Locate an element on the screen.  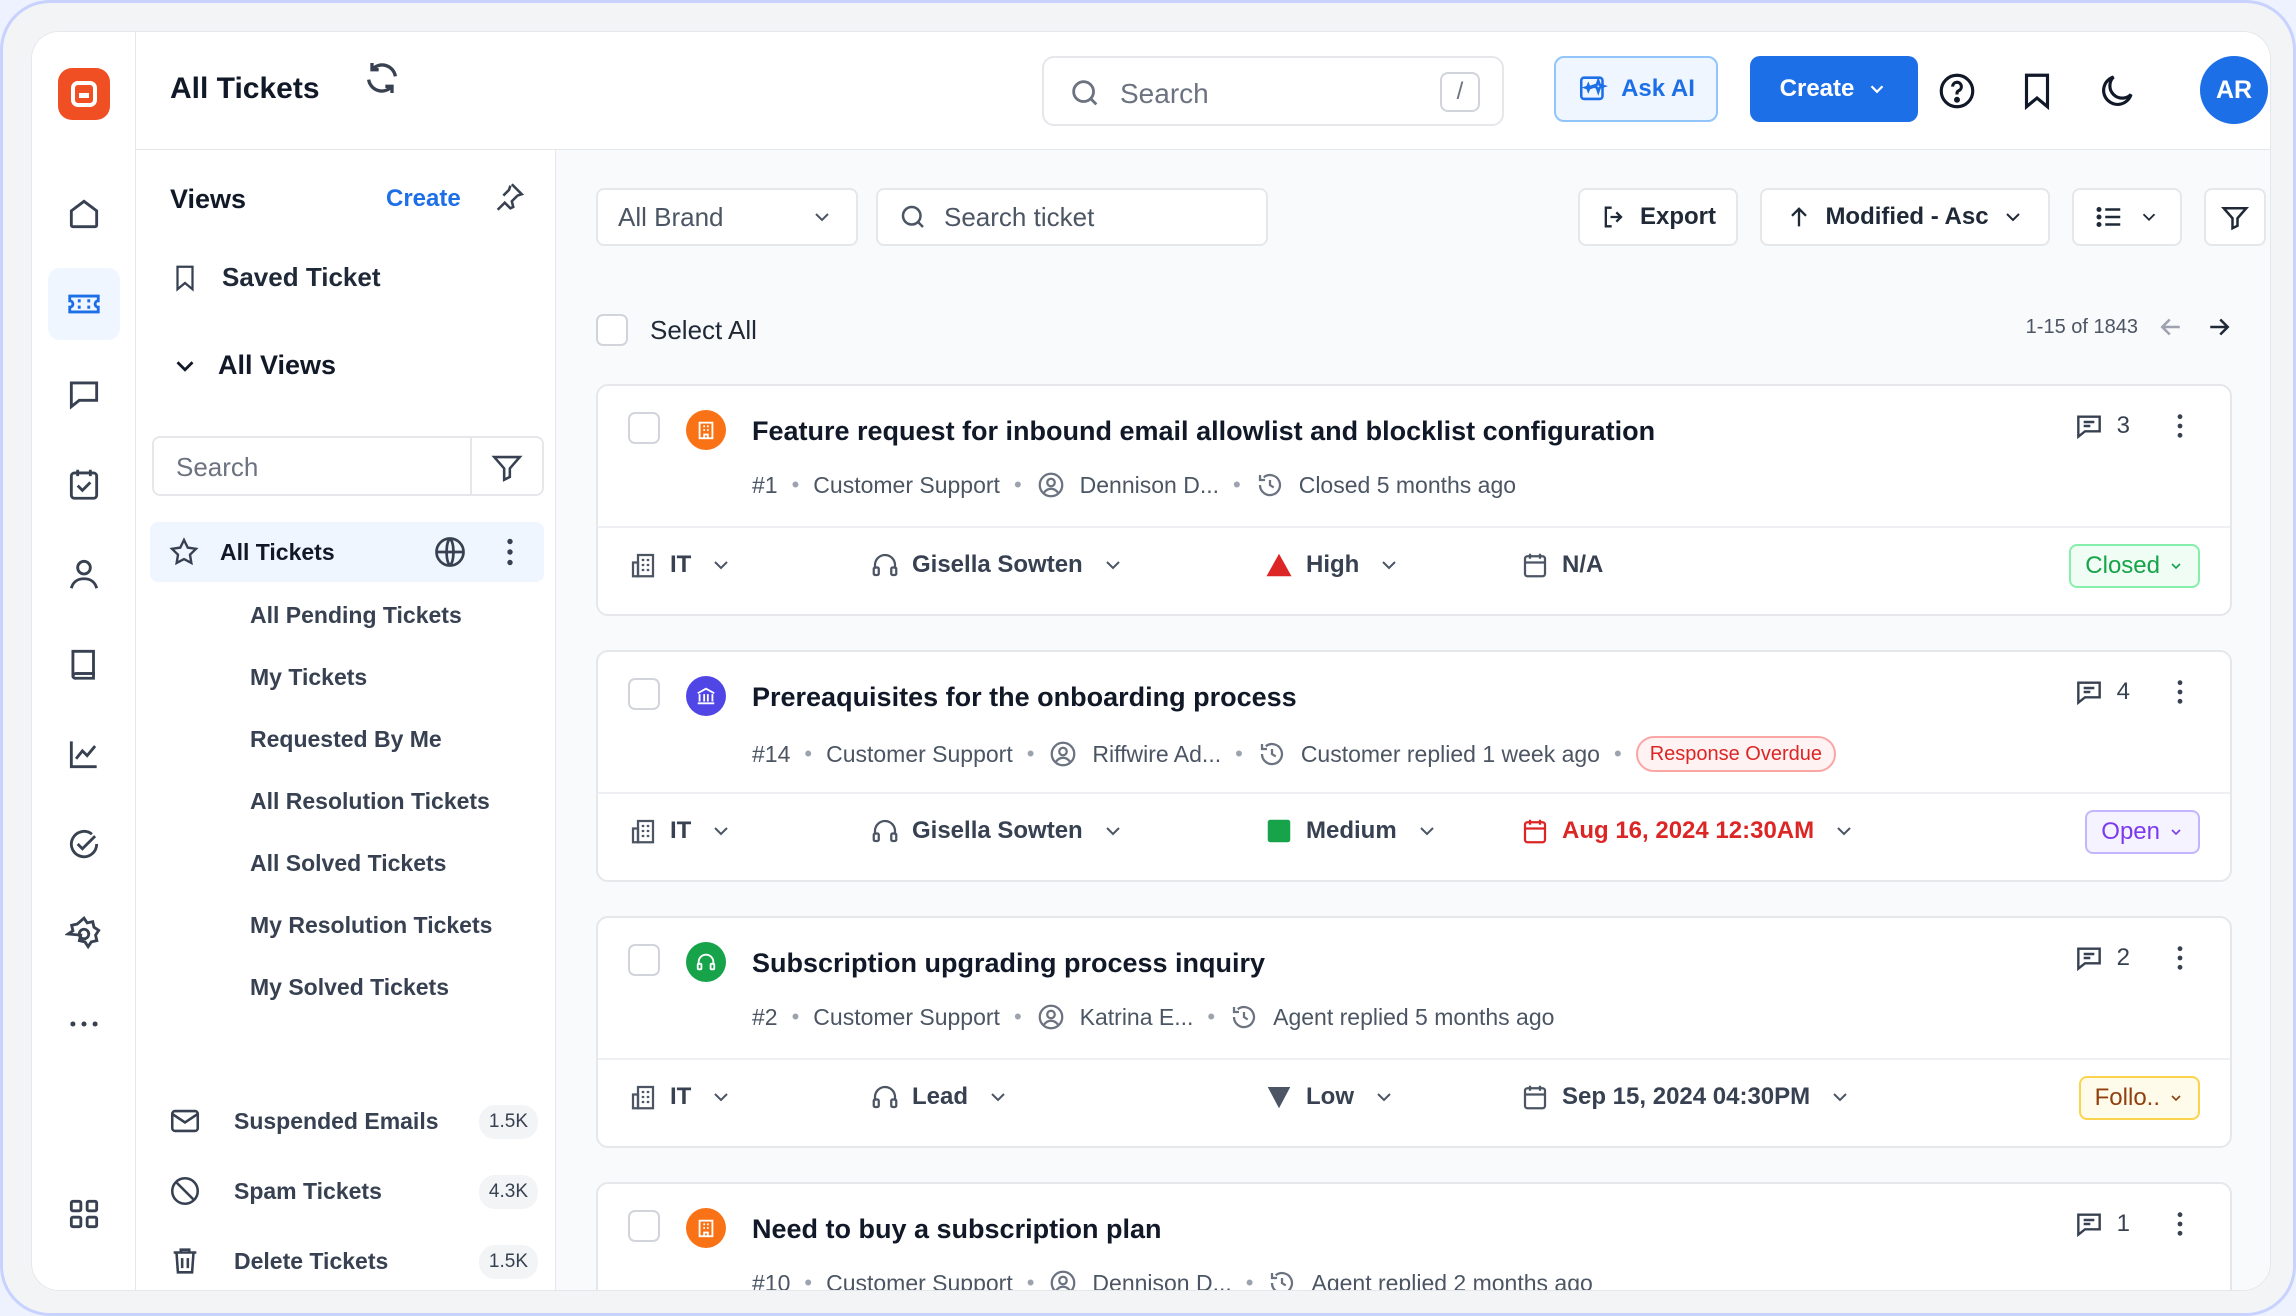
help-icon is located at coordinates (1957, 91).